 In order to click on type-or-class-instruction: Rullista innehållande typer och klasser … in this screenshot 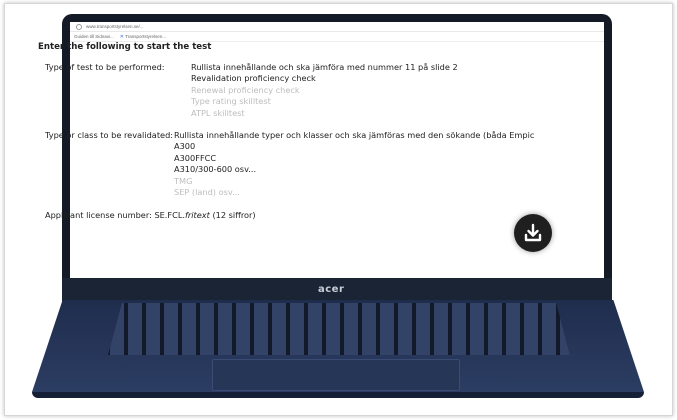, I will do `click(354, 135)`.